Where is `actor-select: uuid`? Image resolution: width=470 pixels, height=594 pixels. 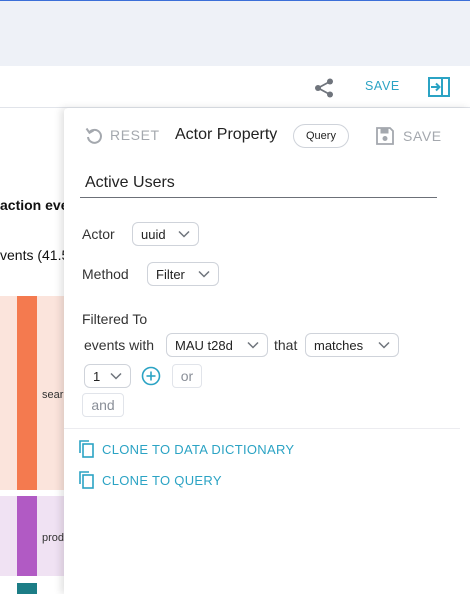
actor-select: uuid is located at coordinates (165, 234).